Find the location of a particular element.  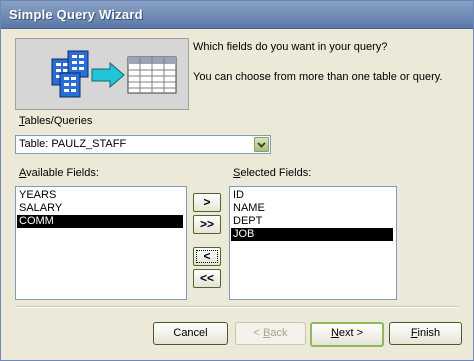

finish-button: Finish is located at coordinates (425, 333).